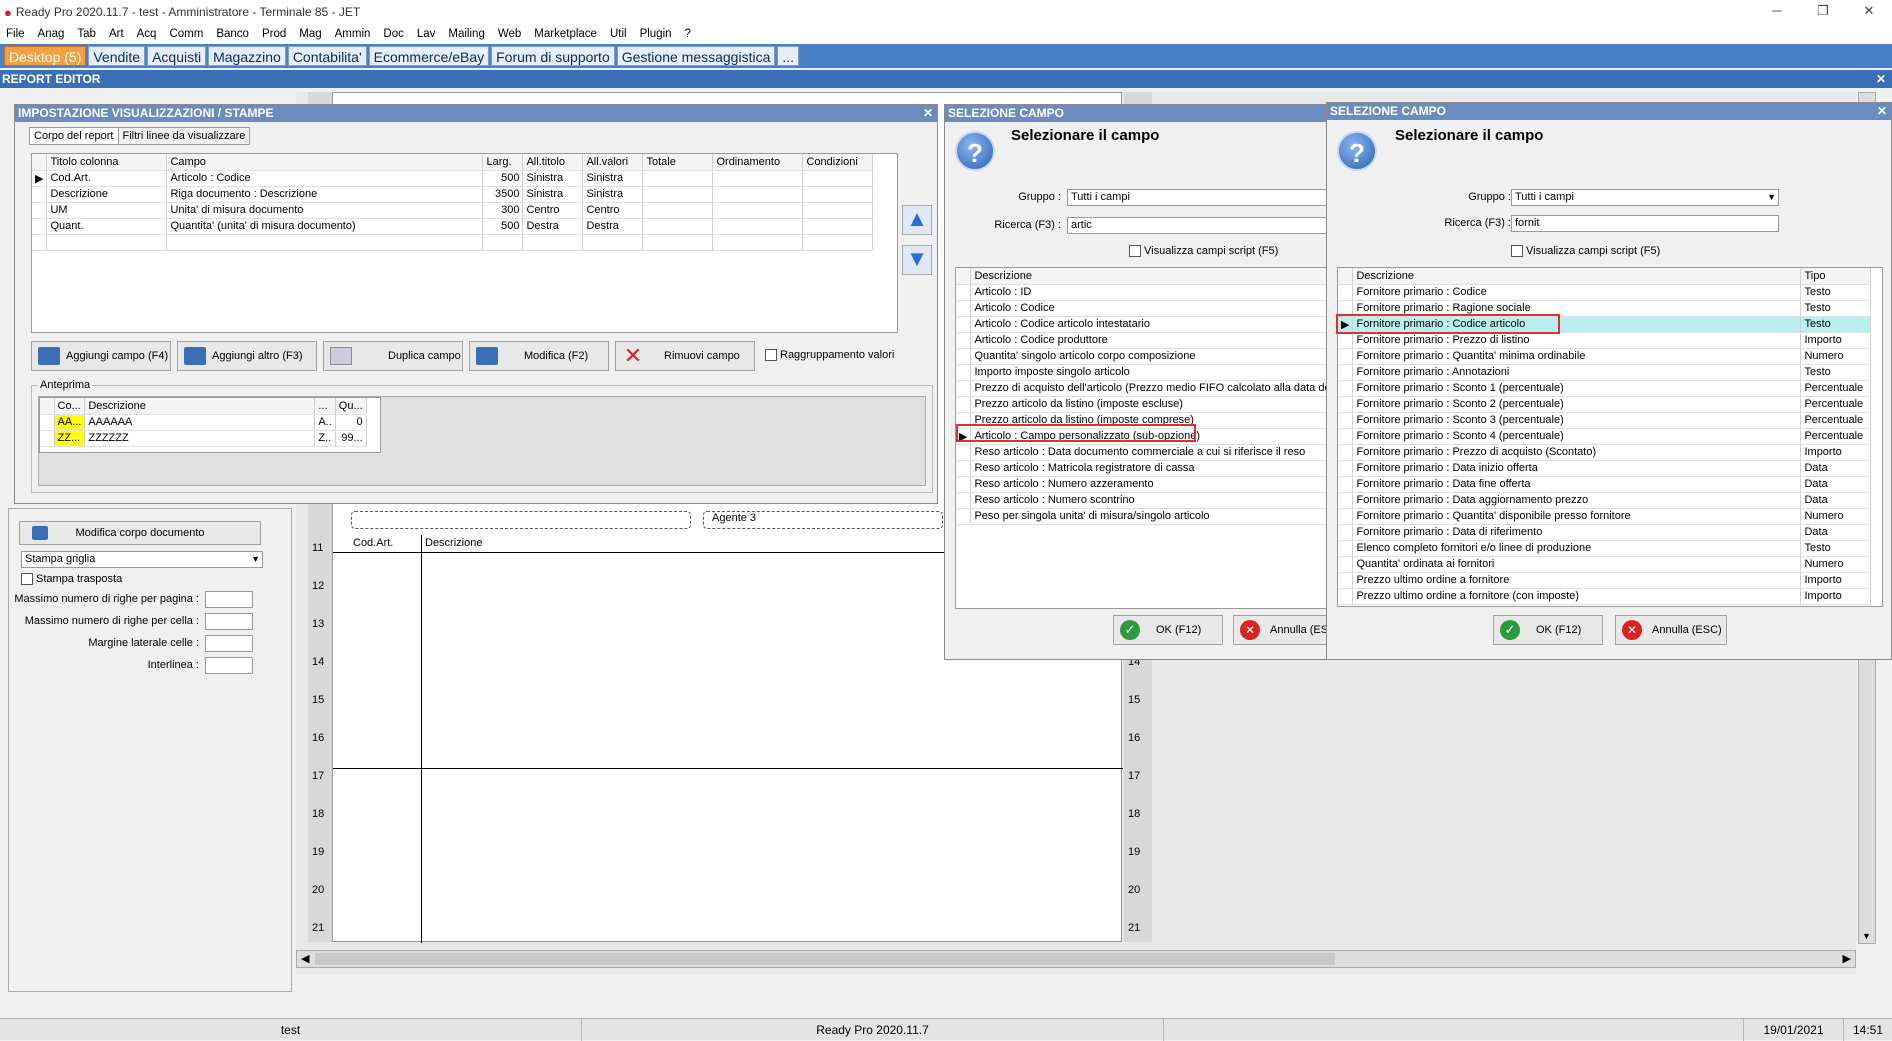 The image size is (1892, 1041). Describe the element at coordinates (353, 34) in the screenshot. I see `menu-item: Ammin` at that location.